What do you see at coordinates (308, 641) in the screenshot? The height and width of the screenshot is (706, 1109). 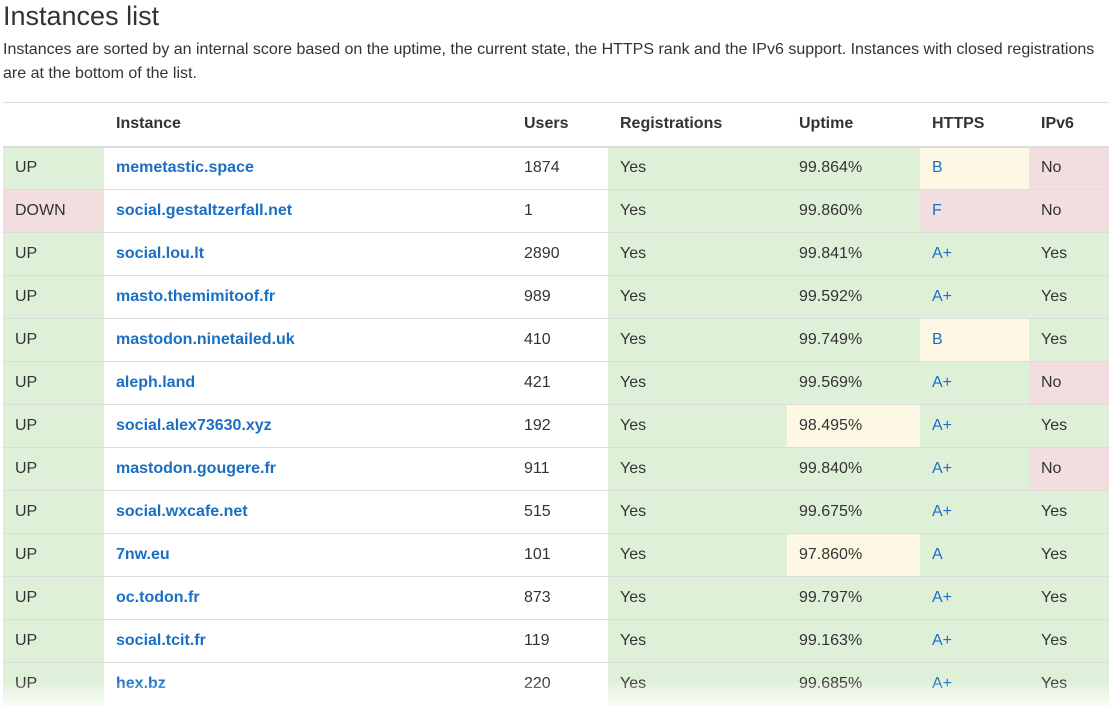 I see `instance-cell: social.tcit.fr` at bounding box center [308, 641].